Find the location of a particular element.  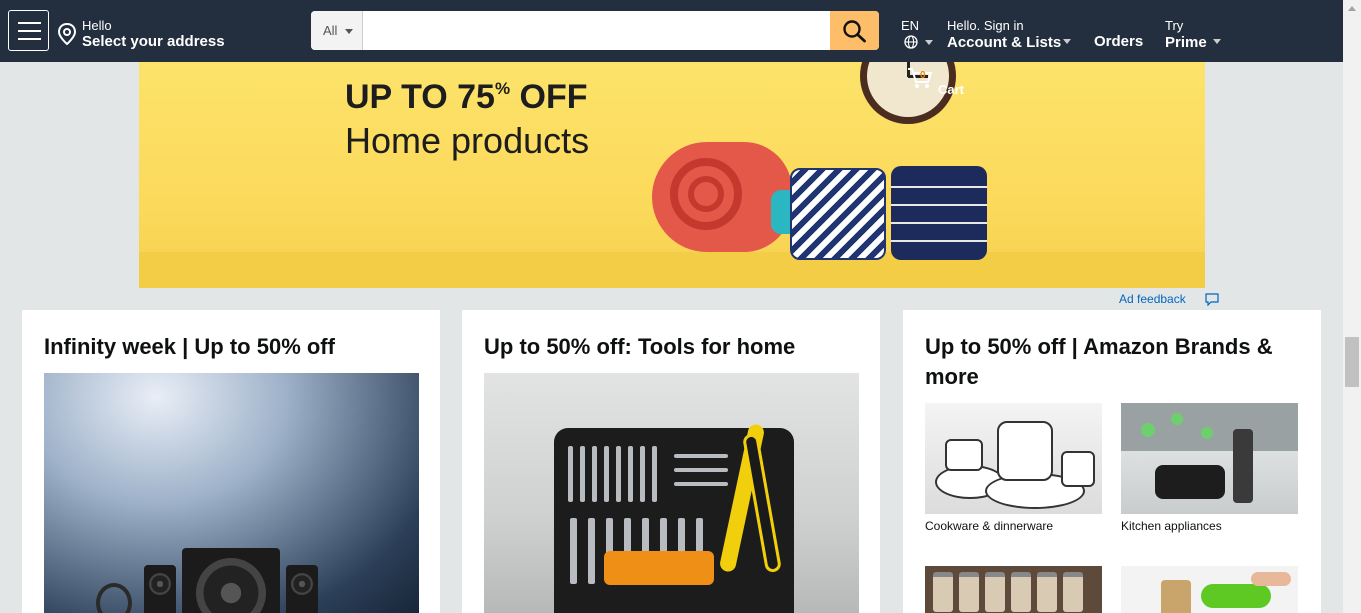

category-tile-kitchen-appliances: Kitchen appliances is located at coordinates (1209, 468).